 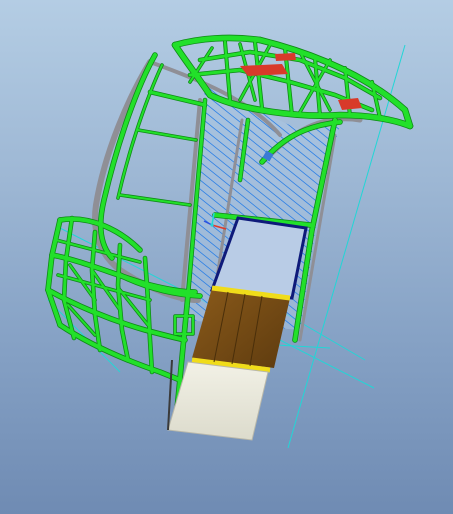 What do you see at coordinates (167, 135) in the screenshot?
I see `side-mid-rail` at bounding box center [167, 135].